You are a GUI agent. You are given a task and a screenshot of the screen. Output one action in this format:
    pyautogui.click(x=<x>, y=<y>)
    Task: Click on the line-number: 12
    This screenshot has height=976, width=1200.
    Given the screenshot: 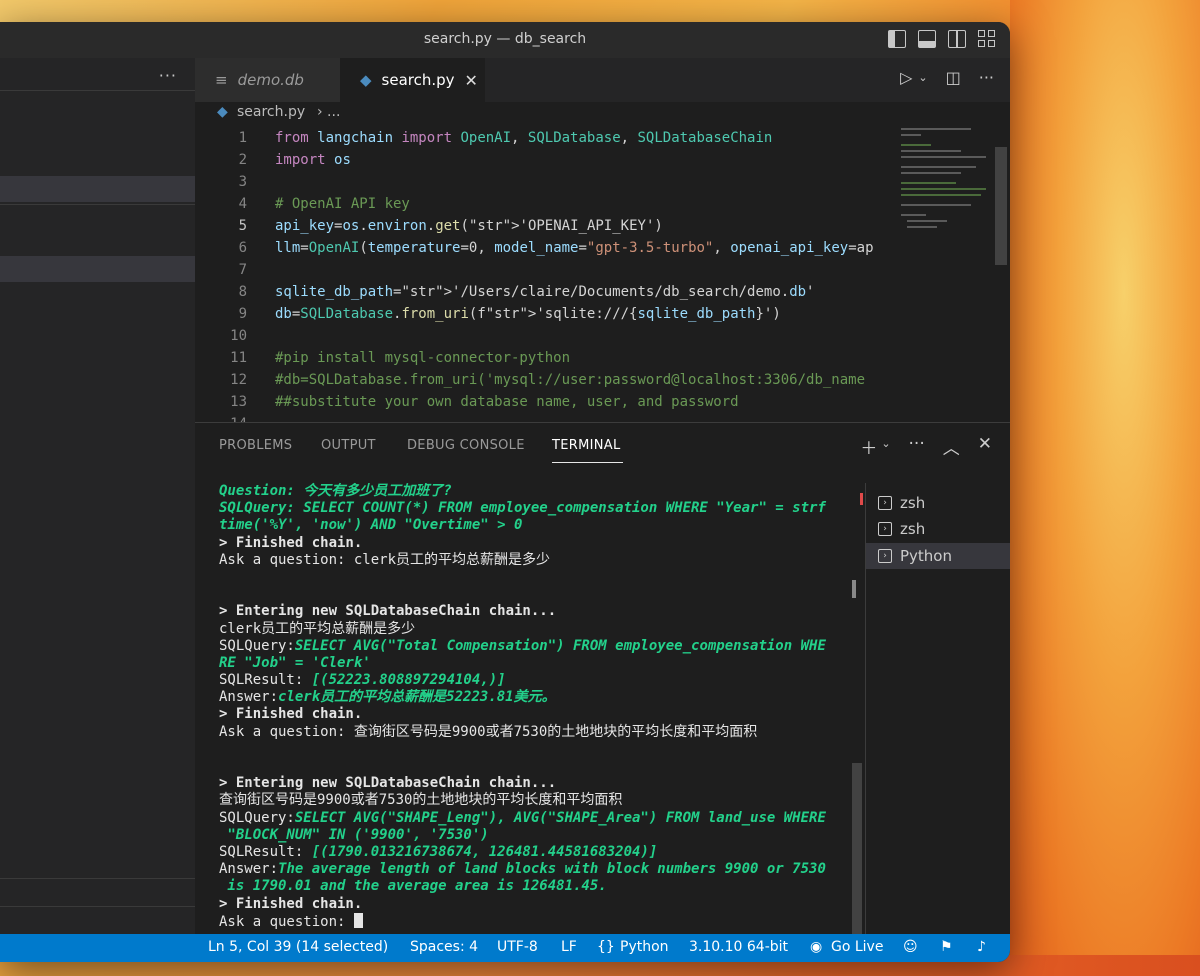 What is the action you would take?
    pyautogui.click(x=238, y=380)
    